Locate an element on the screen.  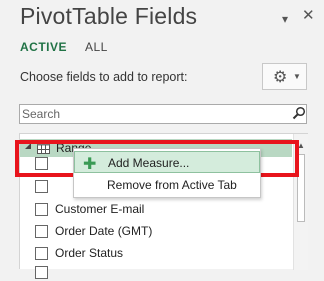
field-label: Order Status is located at coordinates (89, 253).